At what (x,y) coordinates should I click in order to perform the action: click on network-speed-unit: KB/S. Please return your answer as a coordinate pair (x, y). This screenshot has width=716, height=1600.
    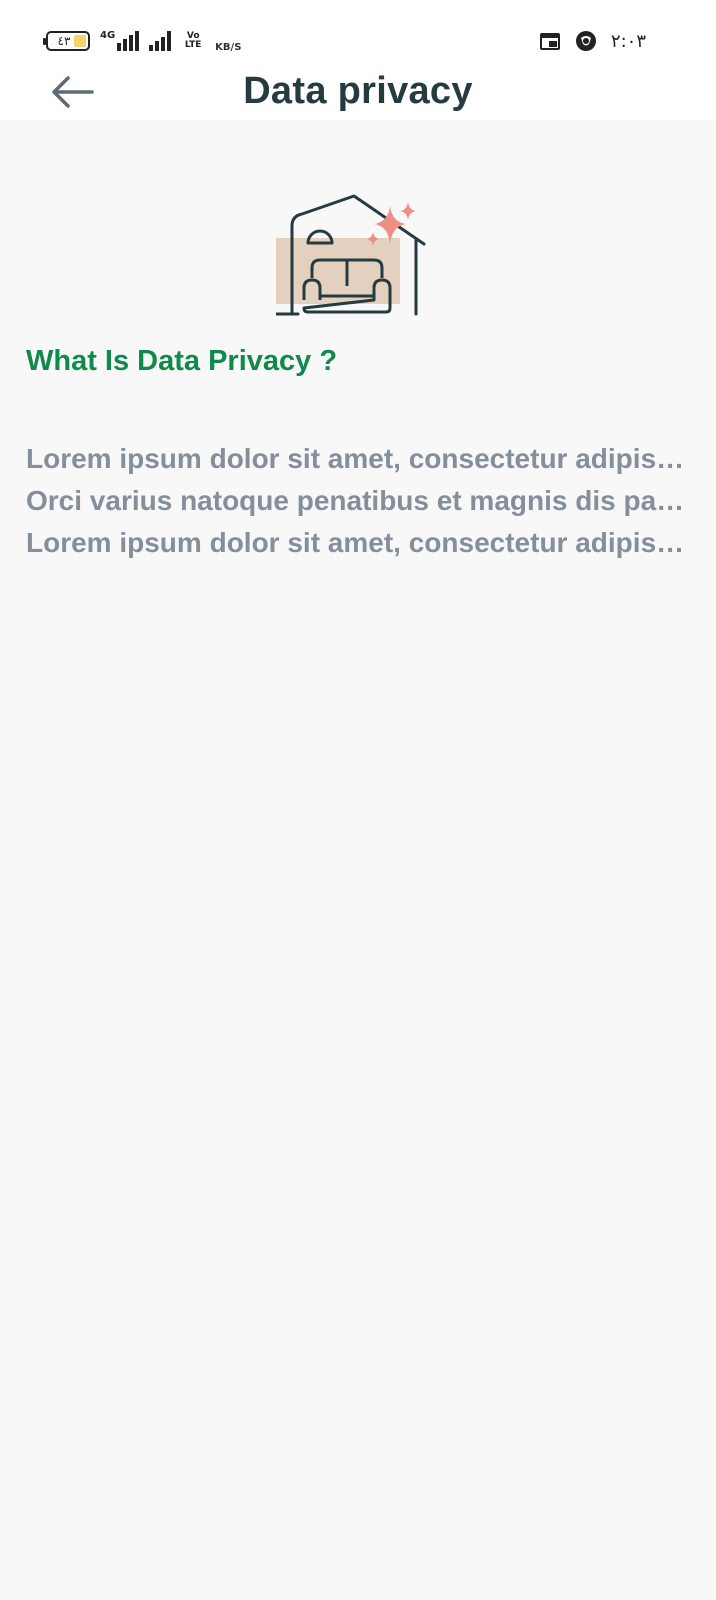
    Looking at the image, I should click on (228, 47).